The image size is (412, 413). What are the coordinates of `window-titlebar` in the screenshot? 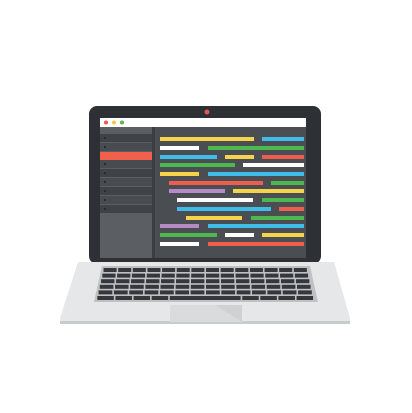 It's located at (203, 122).